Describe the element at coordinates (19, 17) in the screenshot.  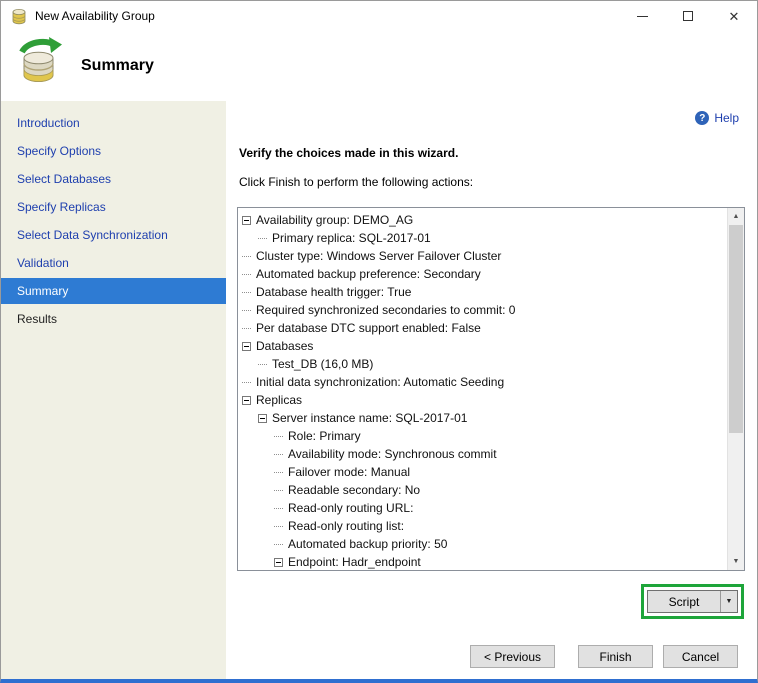
I see `database-icon` at that location.